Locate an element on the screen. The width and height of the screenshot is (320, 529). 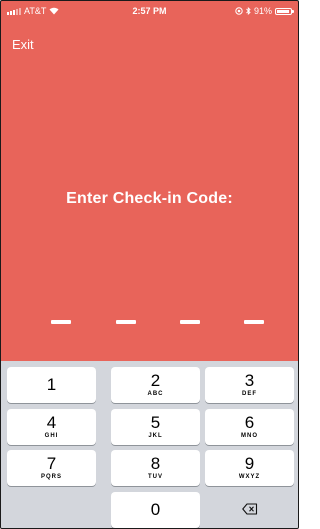
bluetooth-icon is located at coordinates (248, 11).